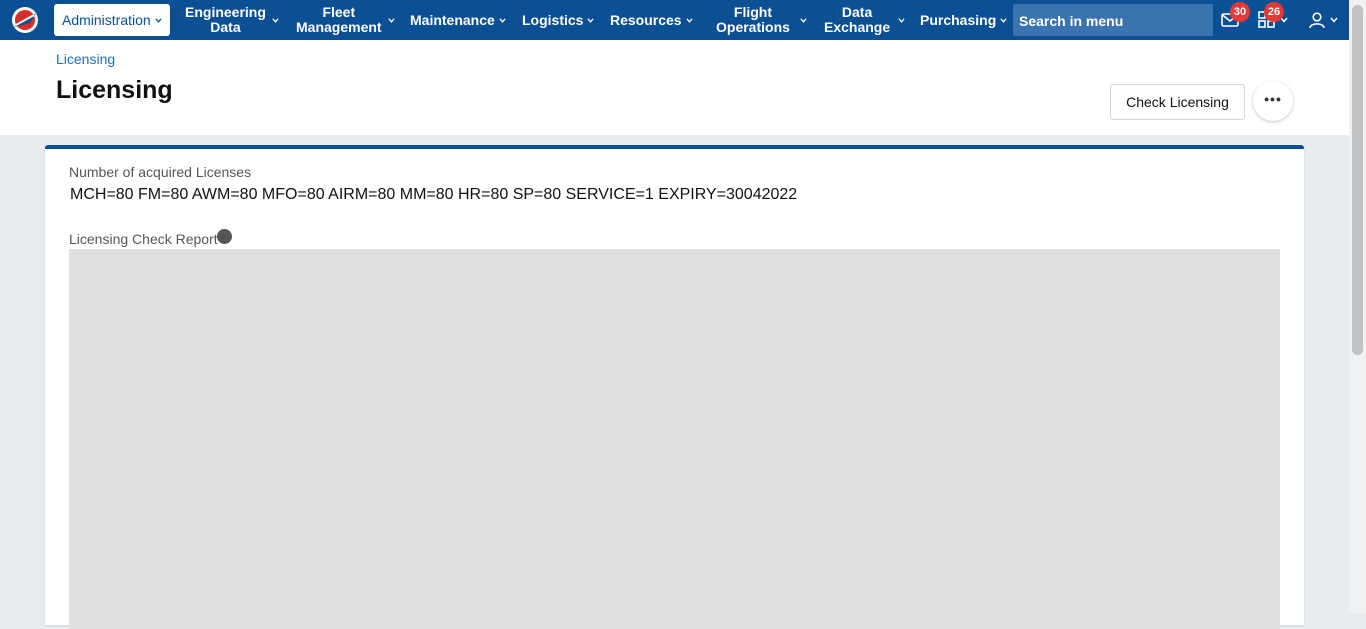 The image size is (1366, 629). I want to click on nav-resources: Resources, so click(651, 20).